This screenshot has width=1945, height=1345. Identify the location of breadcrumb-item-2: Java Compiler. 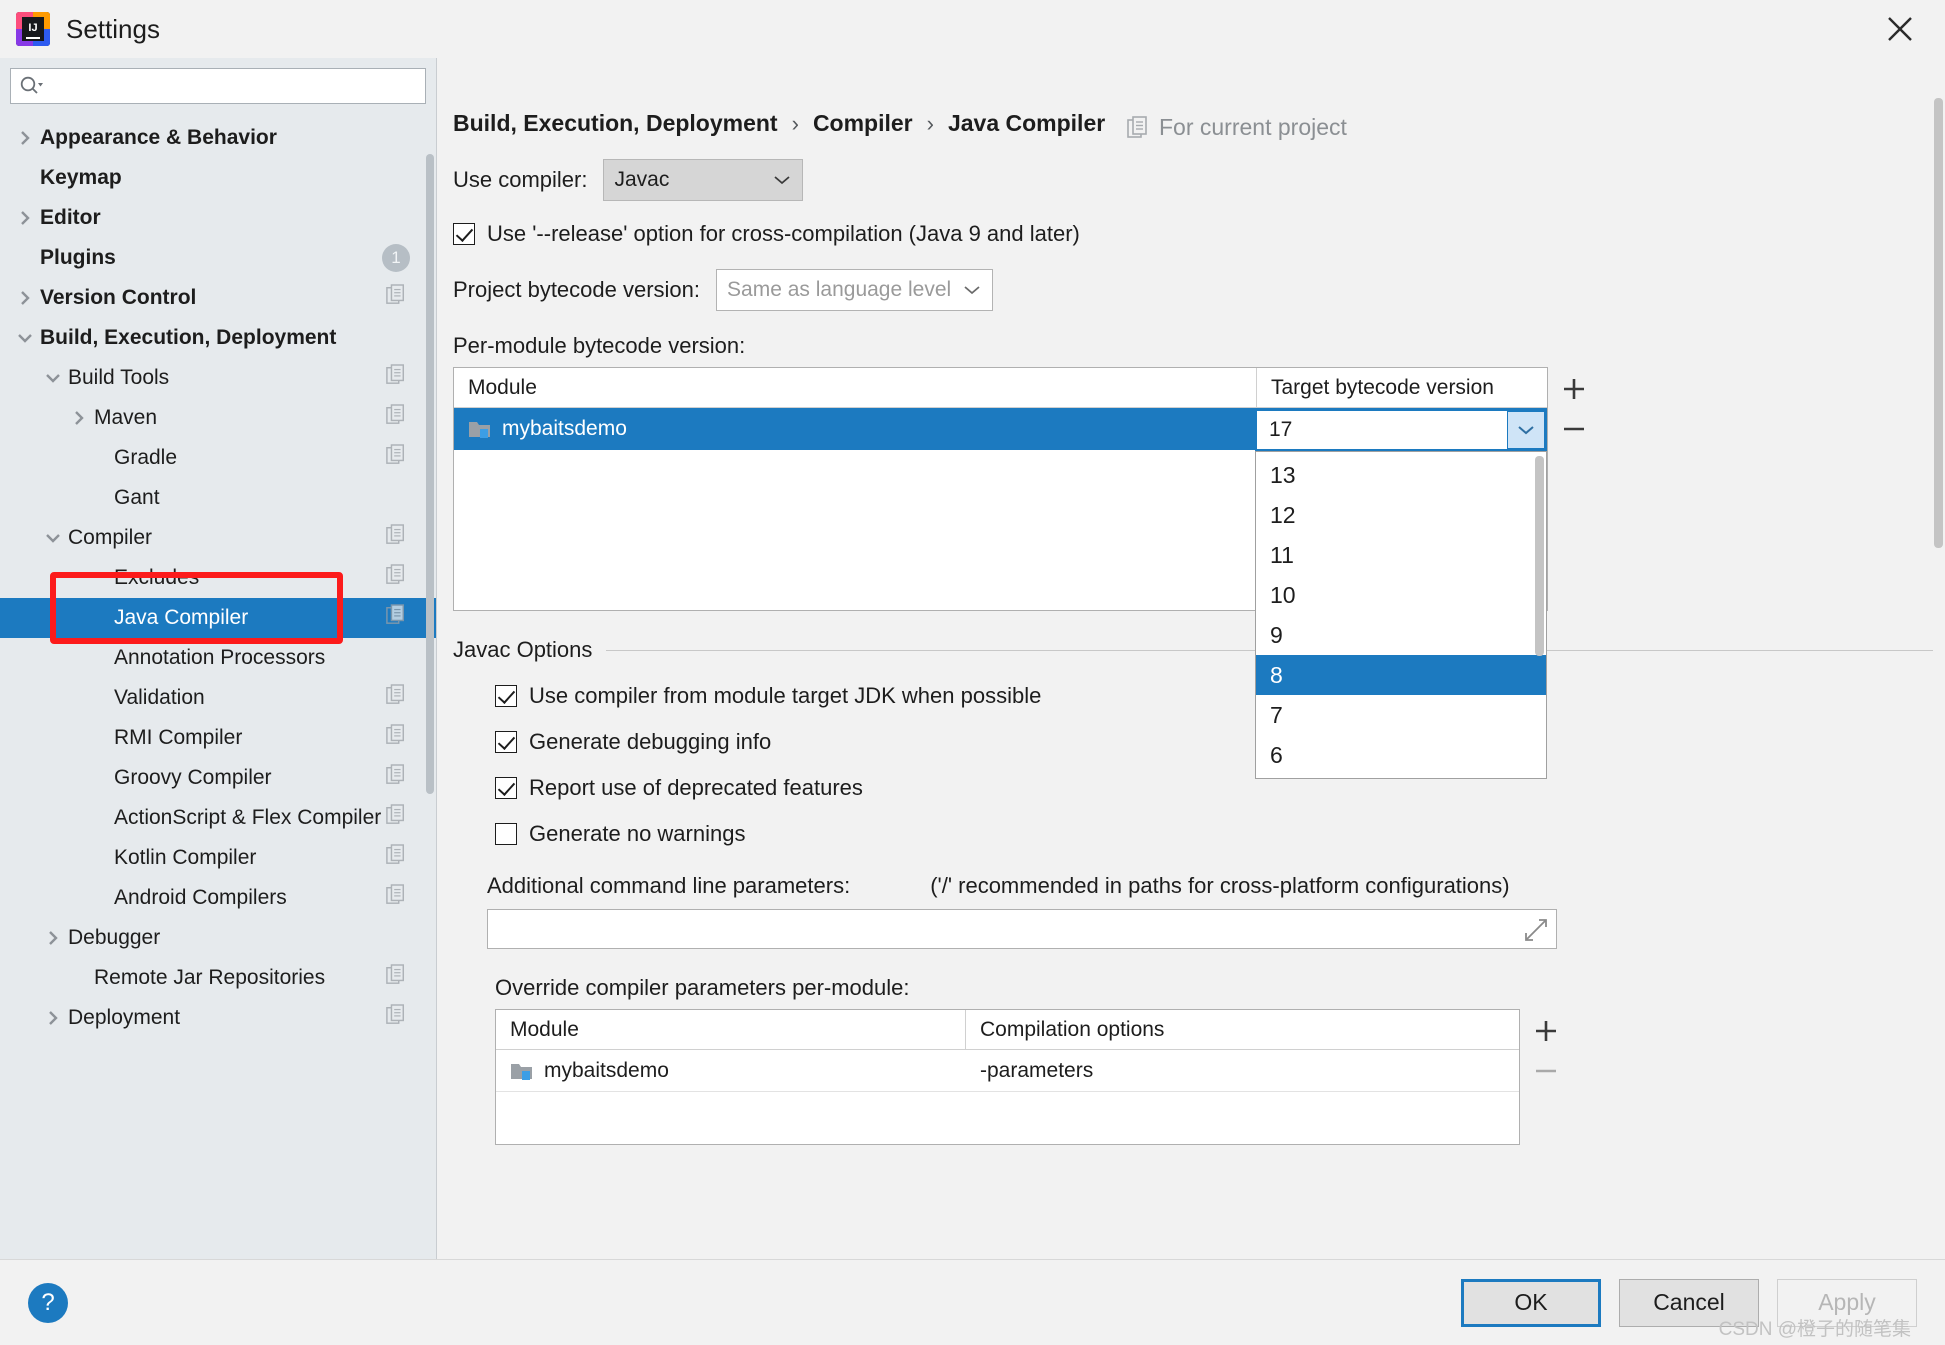
(1026, 123).